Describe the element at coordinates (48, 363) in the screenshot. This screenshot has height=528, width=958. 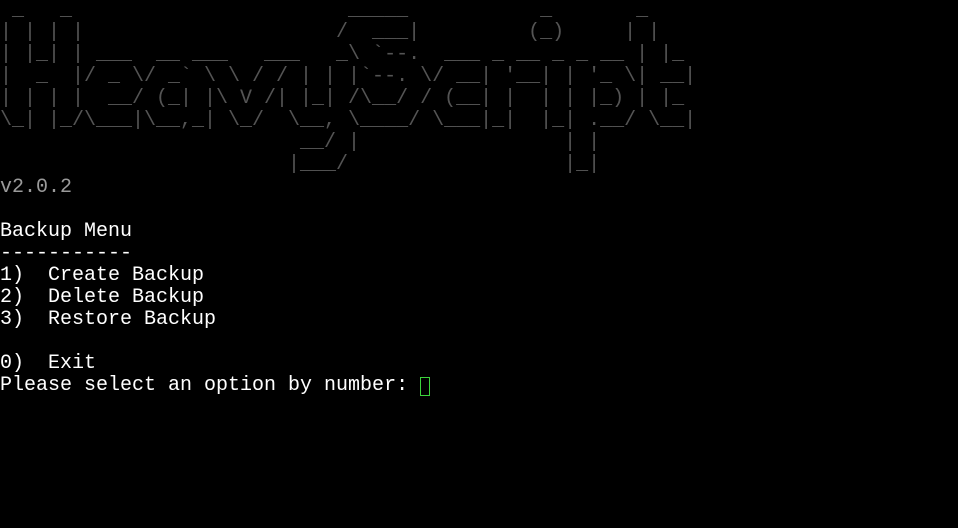
I see `menu-option-exit: 0) Exit` at that location.